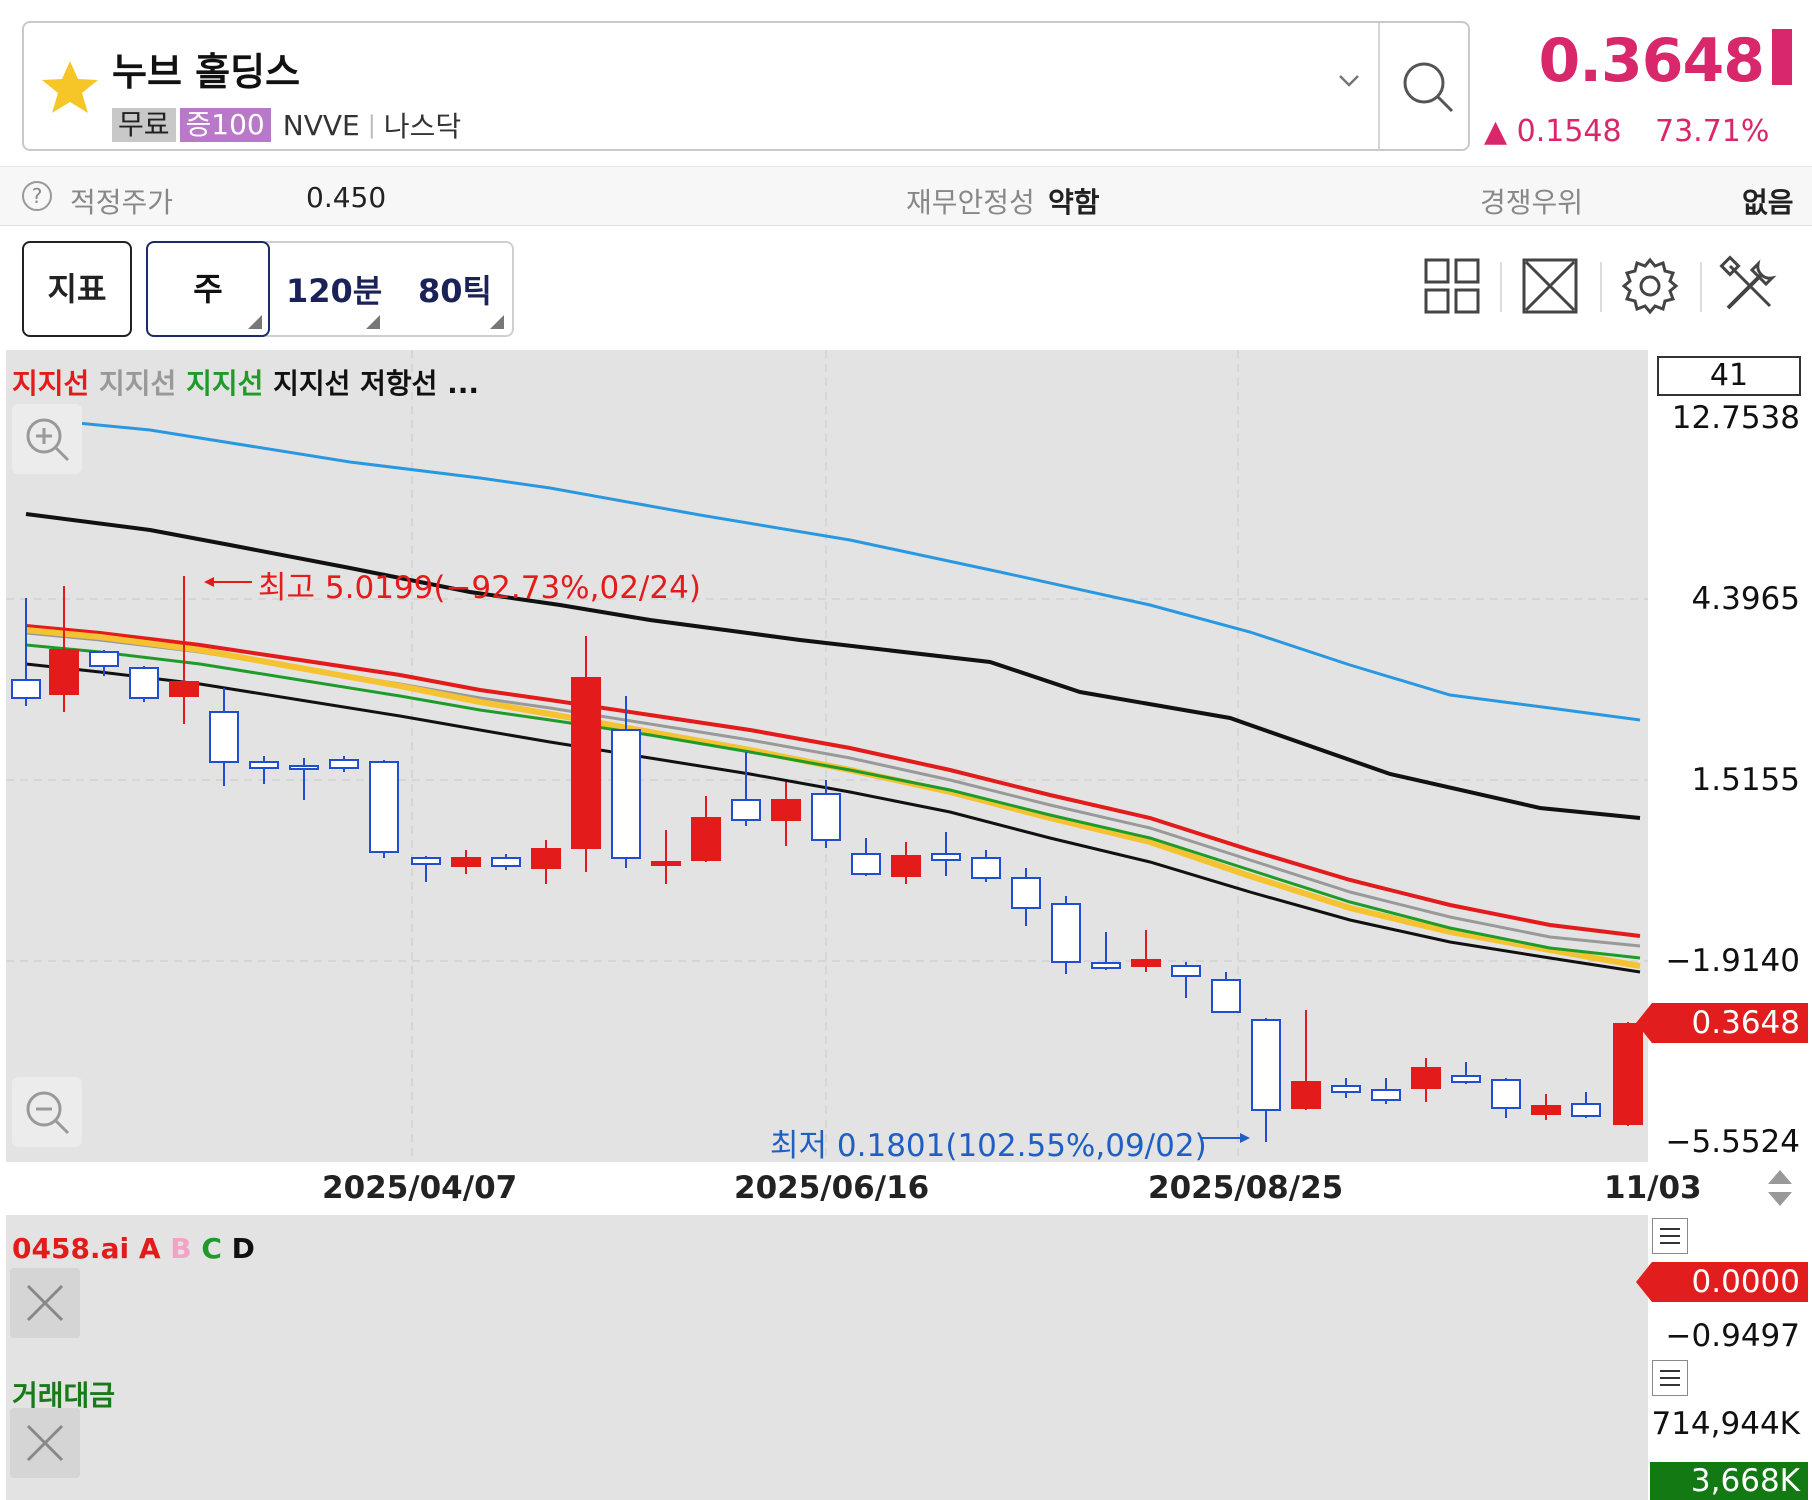 Image resolution: width=1812 pixels, height=1500 pixels. I want to click on y-axis-label: 12.7538, so click(1735, 418).